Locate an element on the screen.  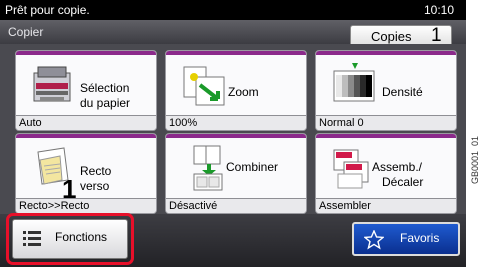
combine-icon is located at coordinates (208, 168).